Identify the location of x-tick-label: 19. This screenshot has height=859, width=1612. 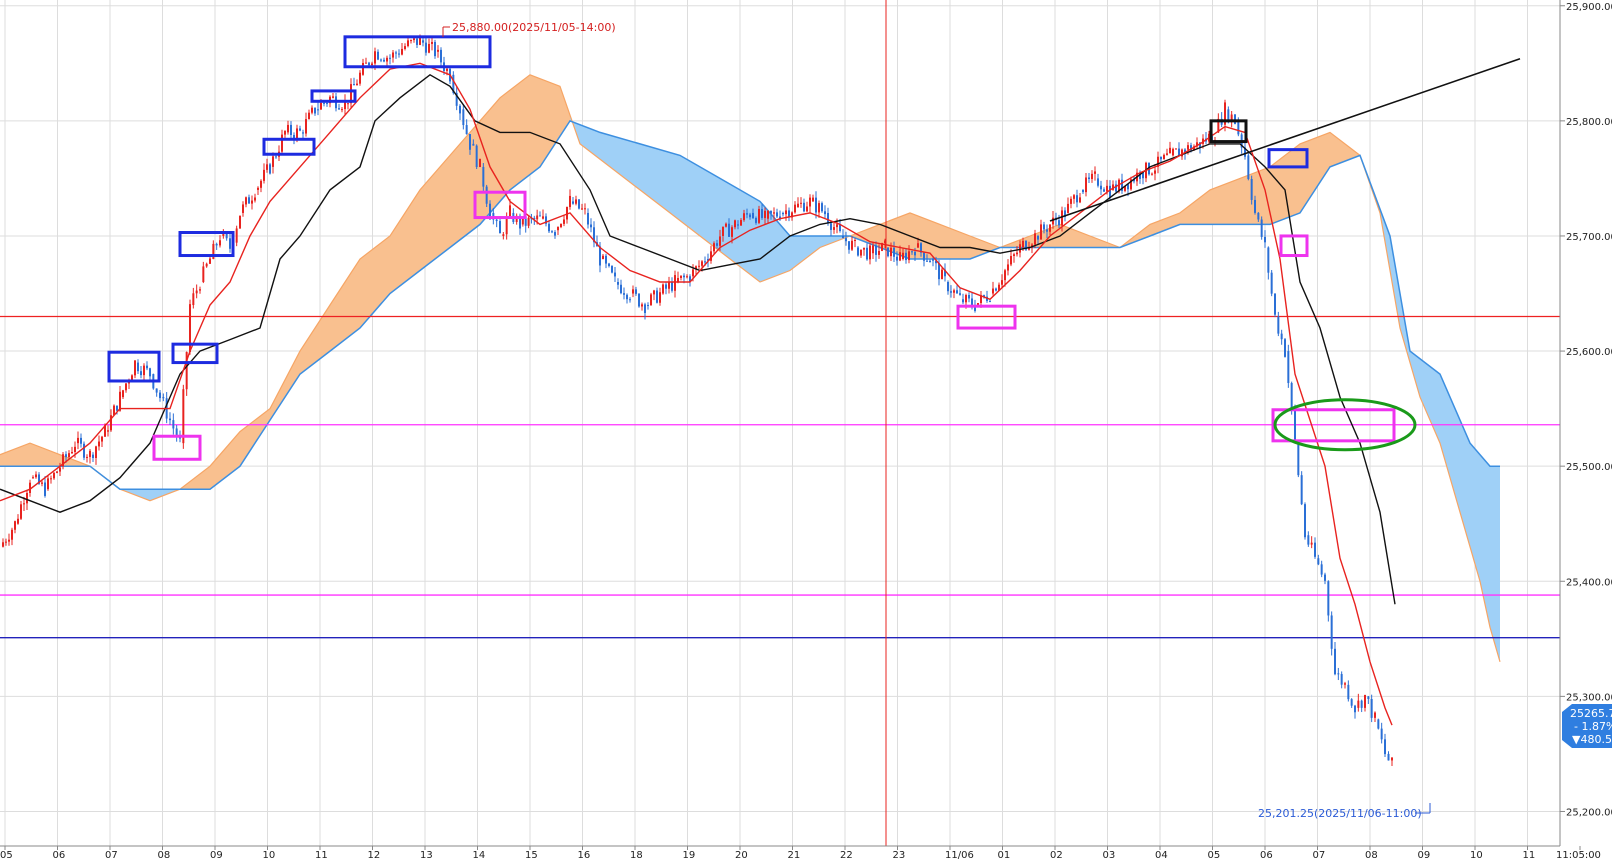
(689, 854).